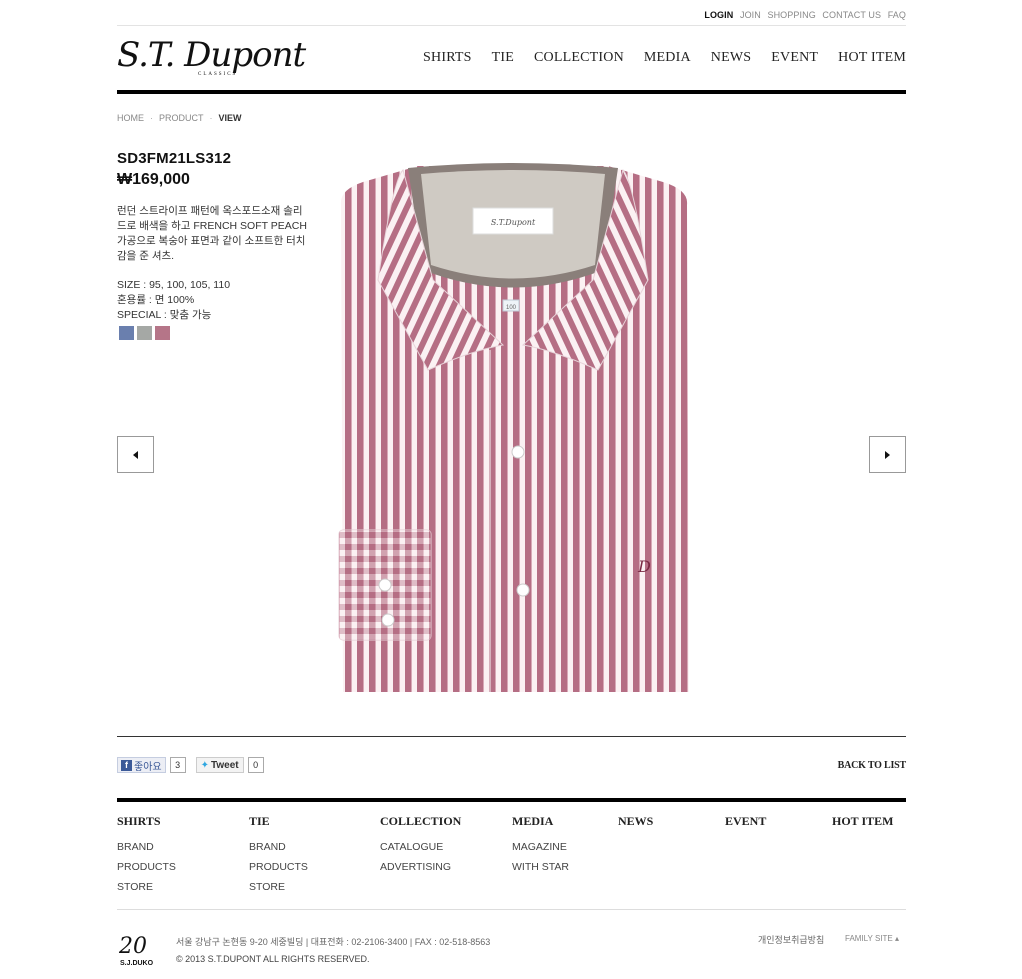  I want to click on utility-menu: LOGIN JOIN SHOPPING CONTACT US FAQ, so click(803, 15).